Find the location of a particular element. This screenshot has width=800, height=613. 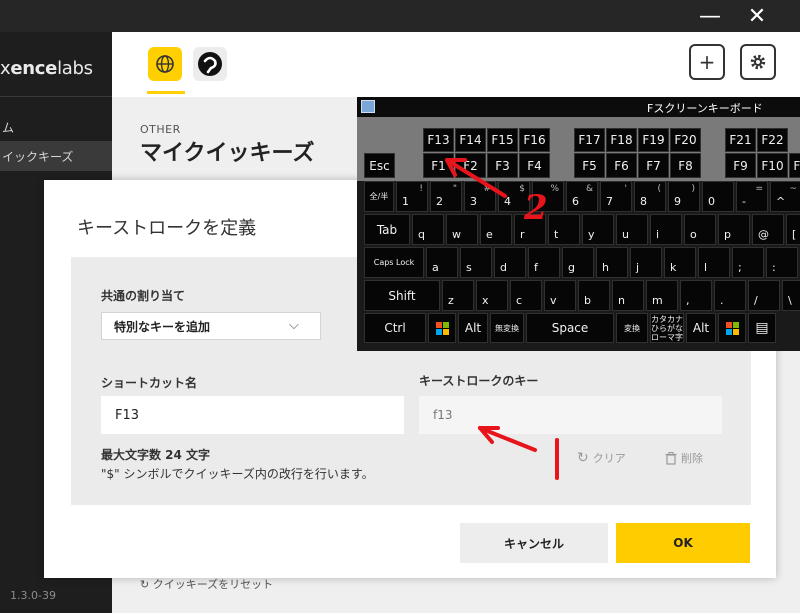

key-tab: Tab is located at coordinates (387, 229).